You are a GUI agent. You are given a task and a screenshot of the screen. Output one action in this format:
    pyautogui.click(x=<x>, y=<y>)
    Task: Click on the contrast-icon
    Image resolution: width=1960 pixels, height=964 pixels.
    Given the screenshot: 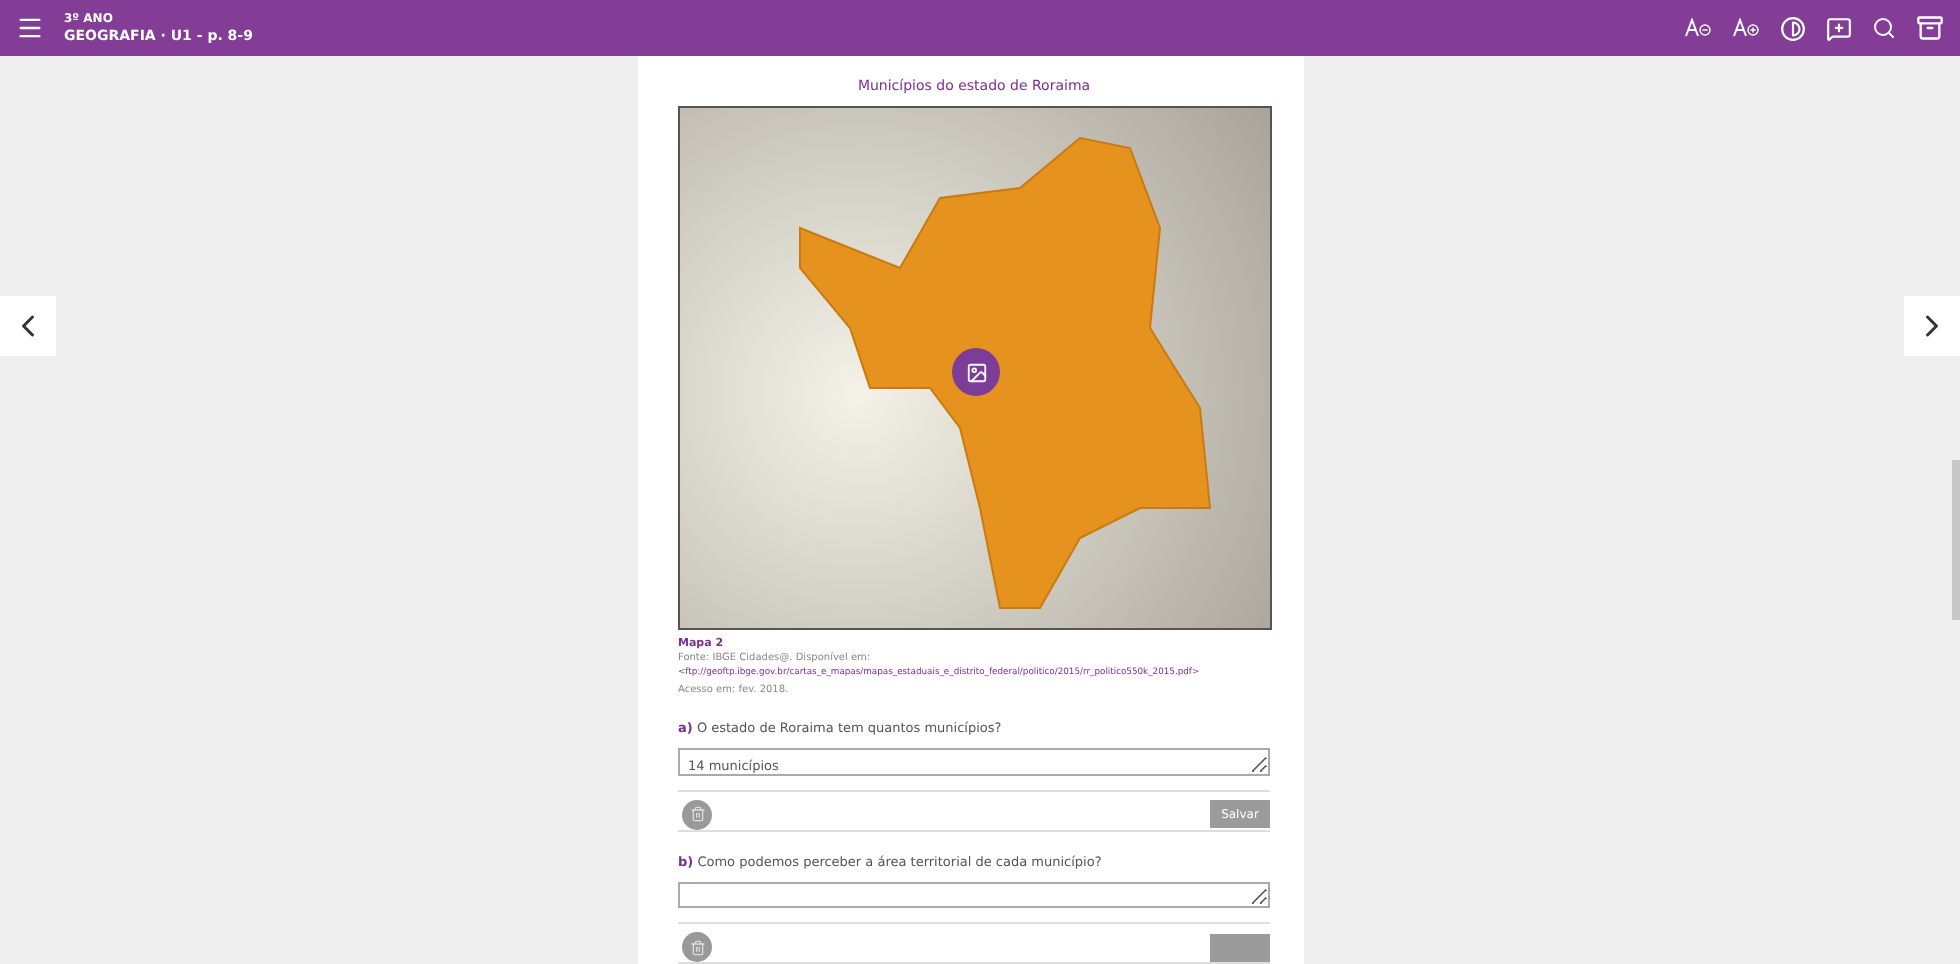 What is the action you would take?
    pyautogui.click(x=1793, y=28)
    